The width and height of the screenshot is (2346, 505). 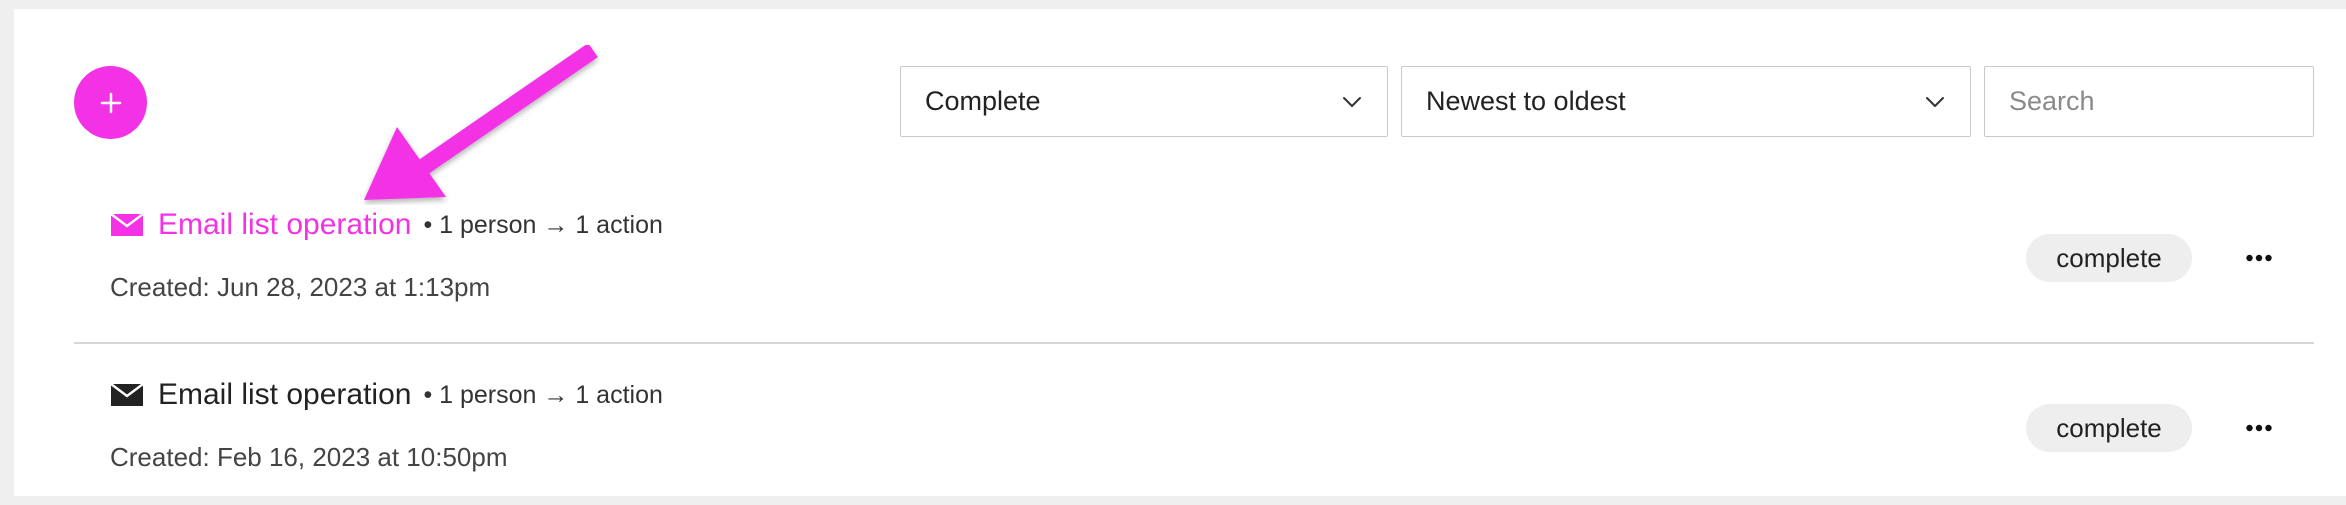 I want to click on search-input, so click(x=2149, y=101).